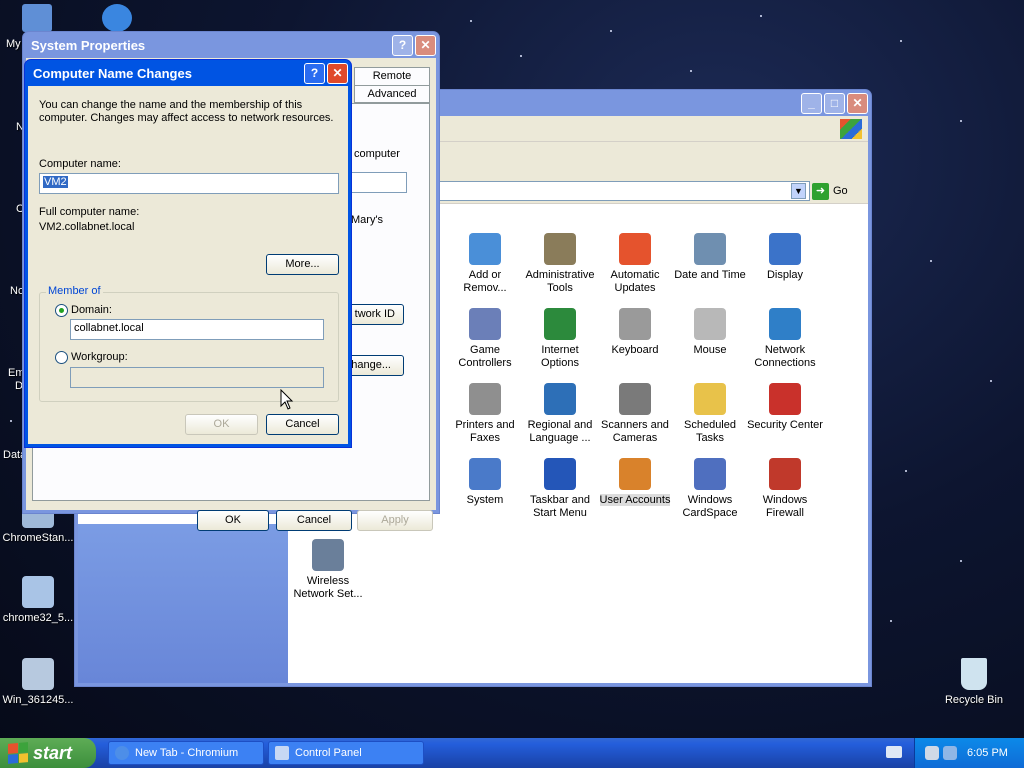 This screenshot has width=1024, height=768. Describe the element at coordinates (785, 474) in the screenshot. I see `firewall-icon` at that location.